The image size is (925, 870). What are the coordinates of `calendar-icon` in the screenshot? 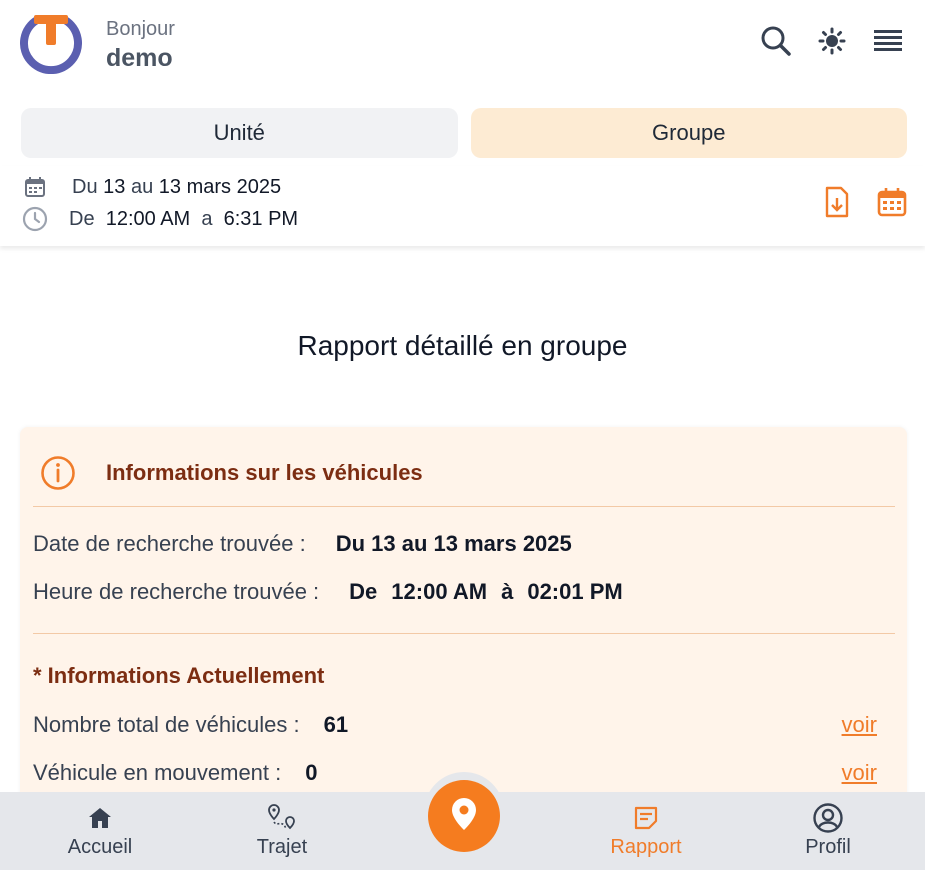 It's located at (35, 187).